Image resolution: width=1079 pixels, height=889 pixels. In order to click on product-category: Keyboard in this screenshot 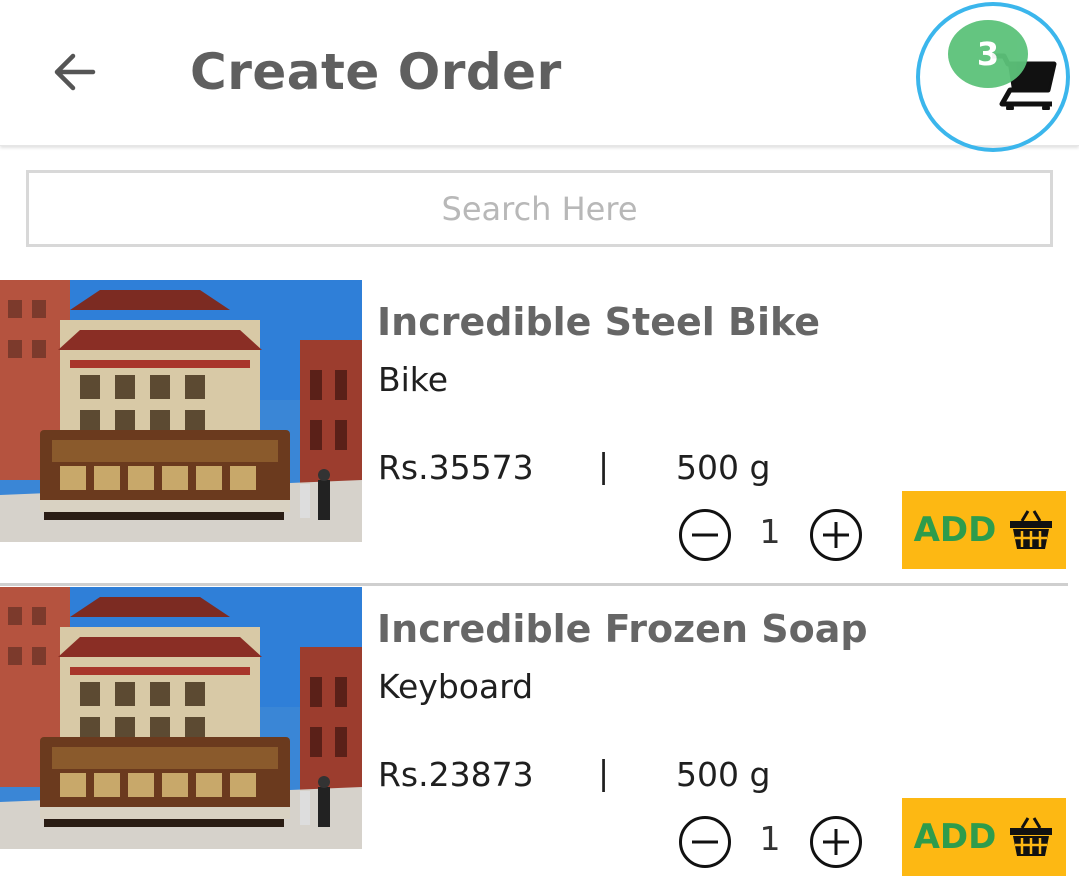, I will do `click(456, 686)`.